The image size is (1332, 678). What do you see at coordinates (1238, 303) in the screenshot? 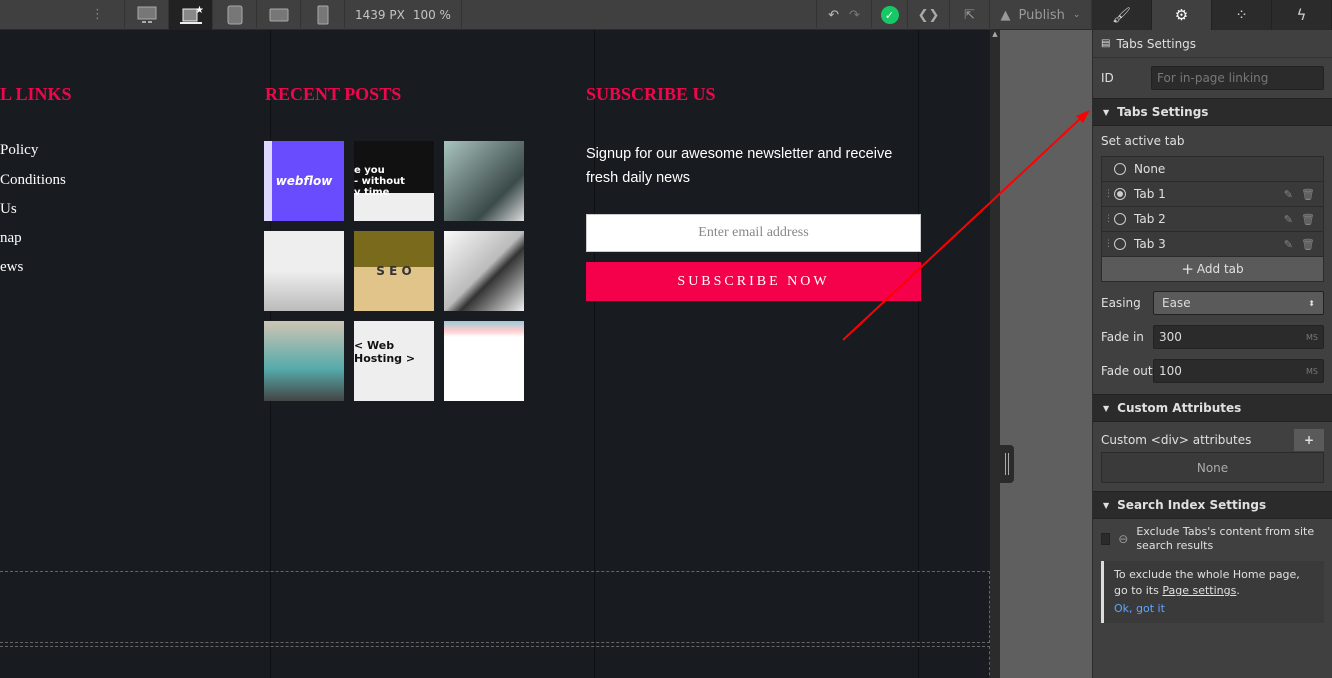
I see `easing-select: Ease ⬍` at bounding box center [1238, 303].